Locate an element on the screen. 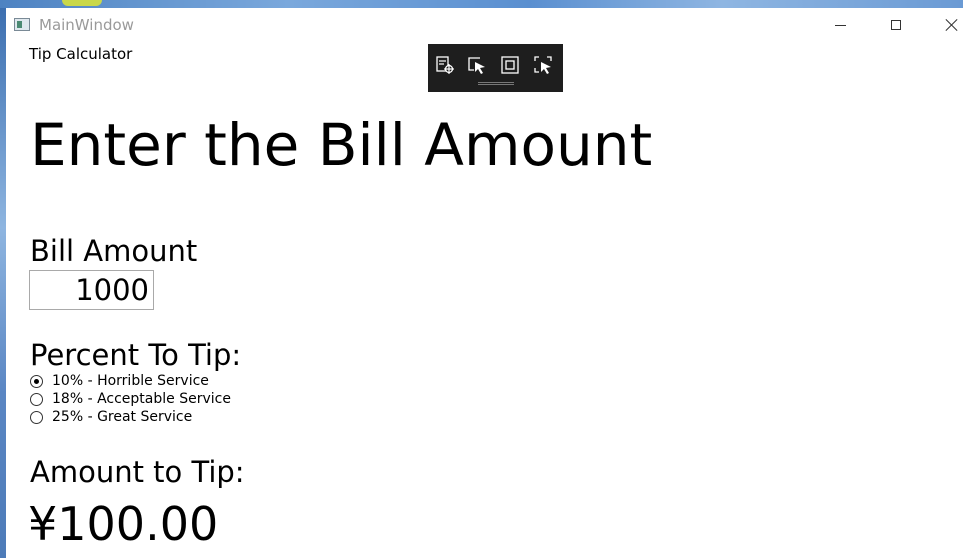 The image size is (963, 558). live-visual-tree-icon is located at coordinates (445, 65).